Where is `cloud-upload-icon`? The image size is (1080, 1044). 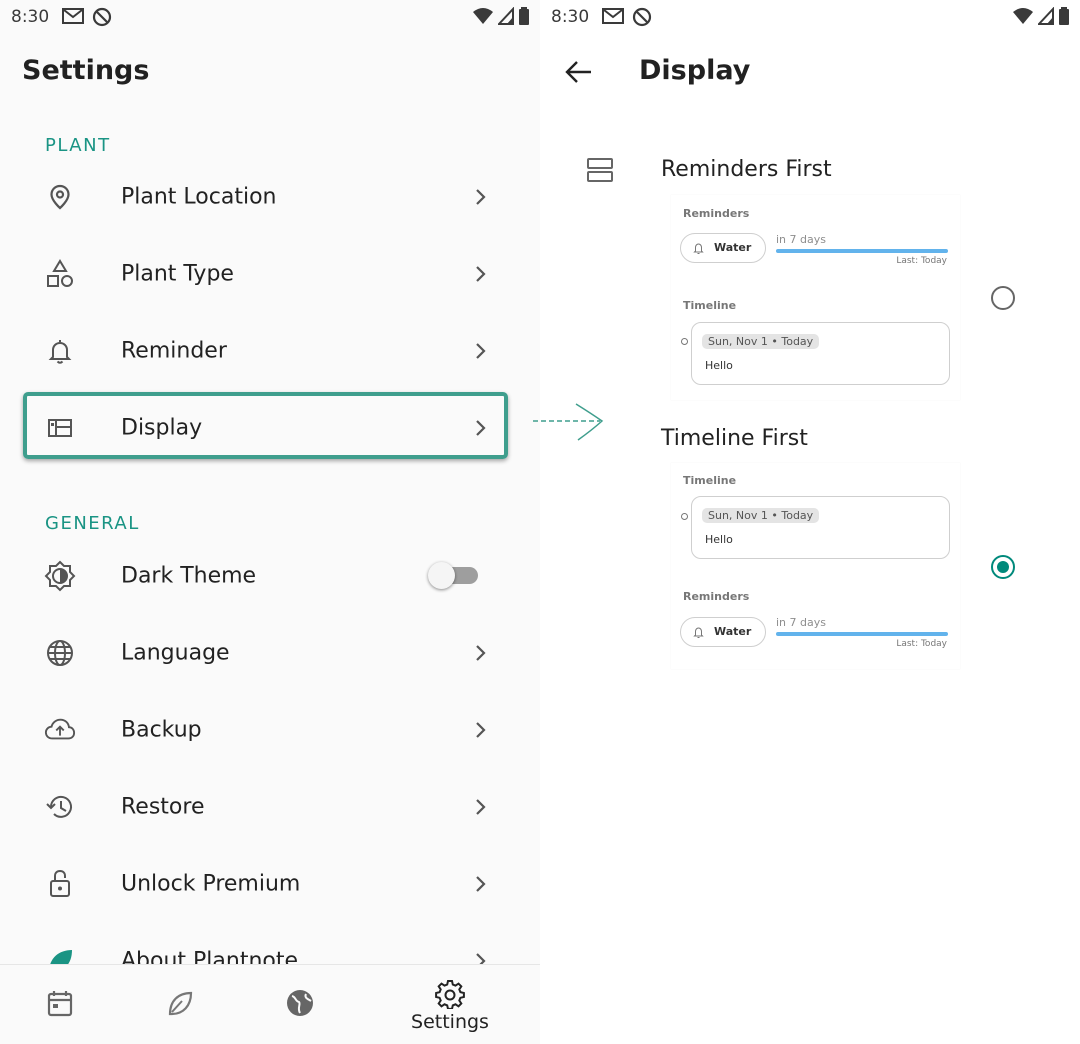 cloud-upload-icon is located at coordinates (60, 730).